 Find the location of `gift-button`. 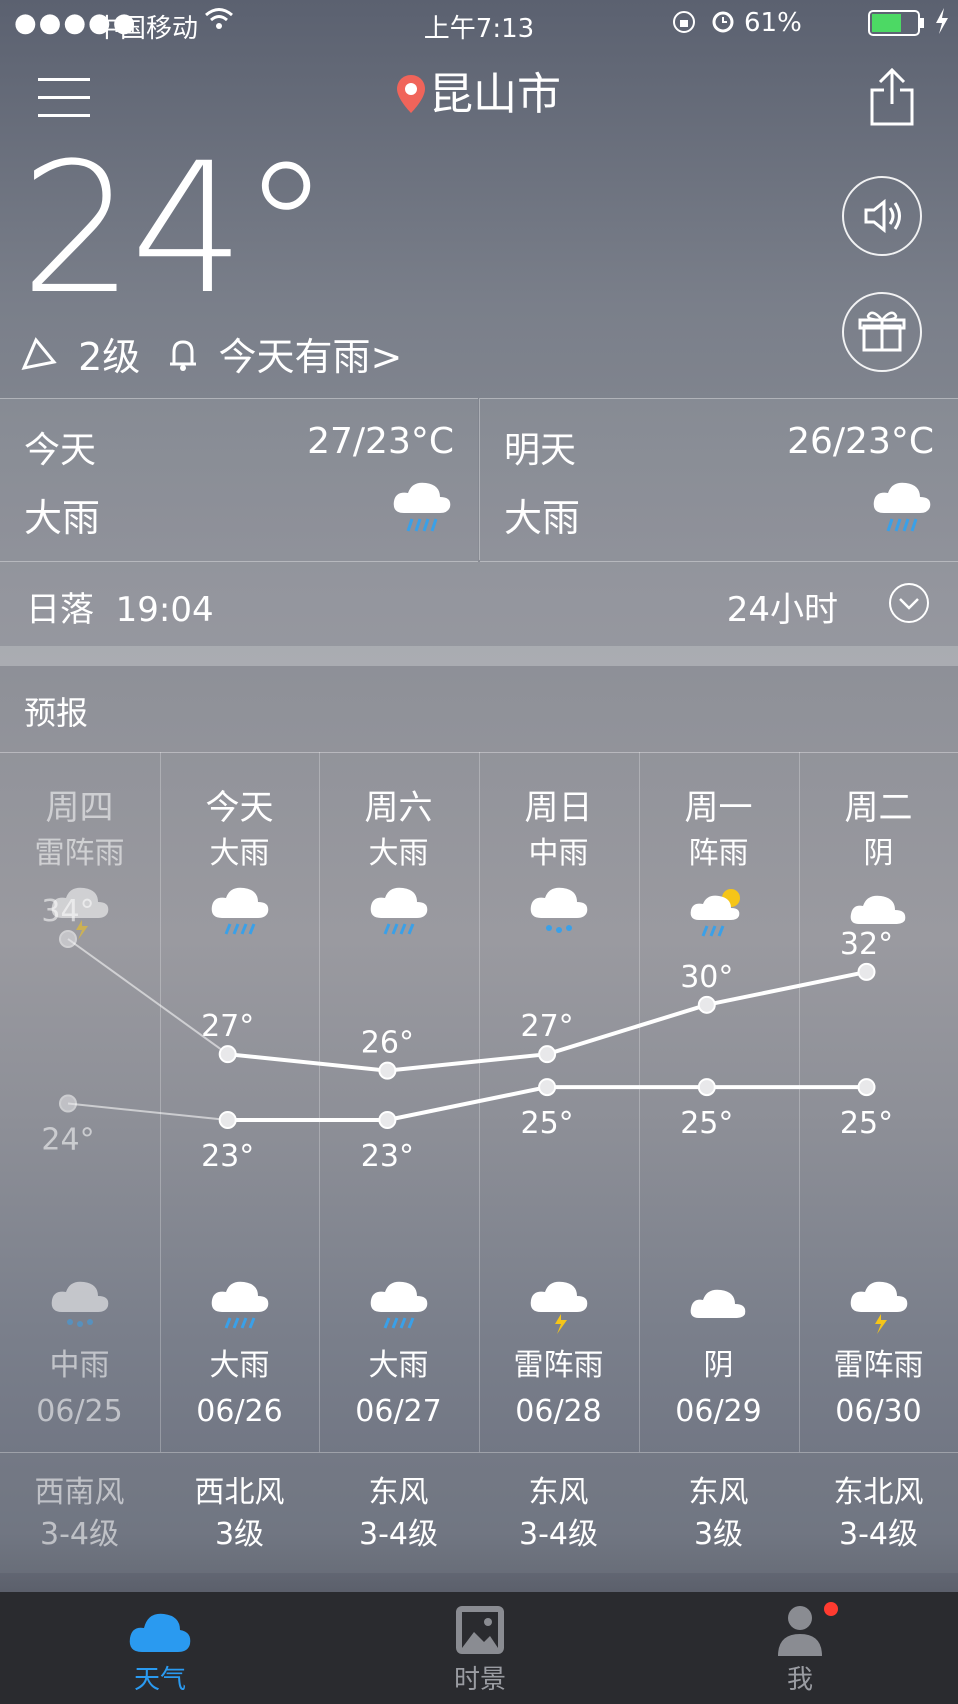

gift-button is located at coordinates (882, 332).